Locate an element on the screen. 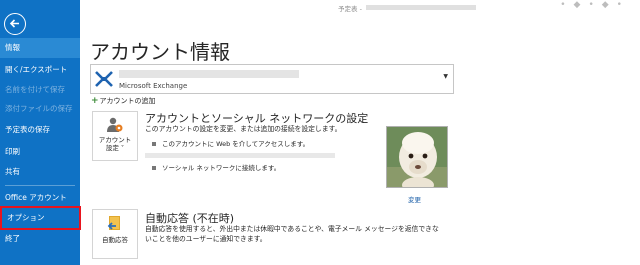 The height and width of the screenshot is (265, 640). change-photo-link: 変更 is located at coordinates (414, 199).